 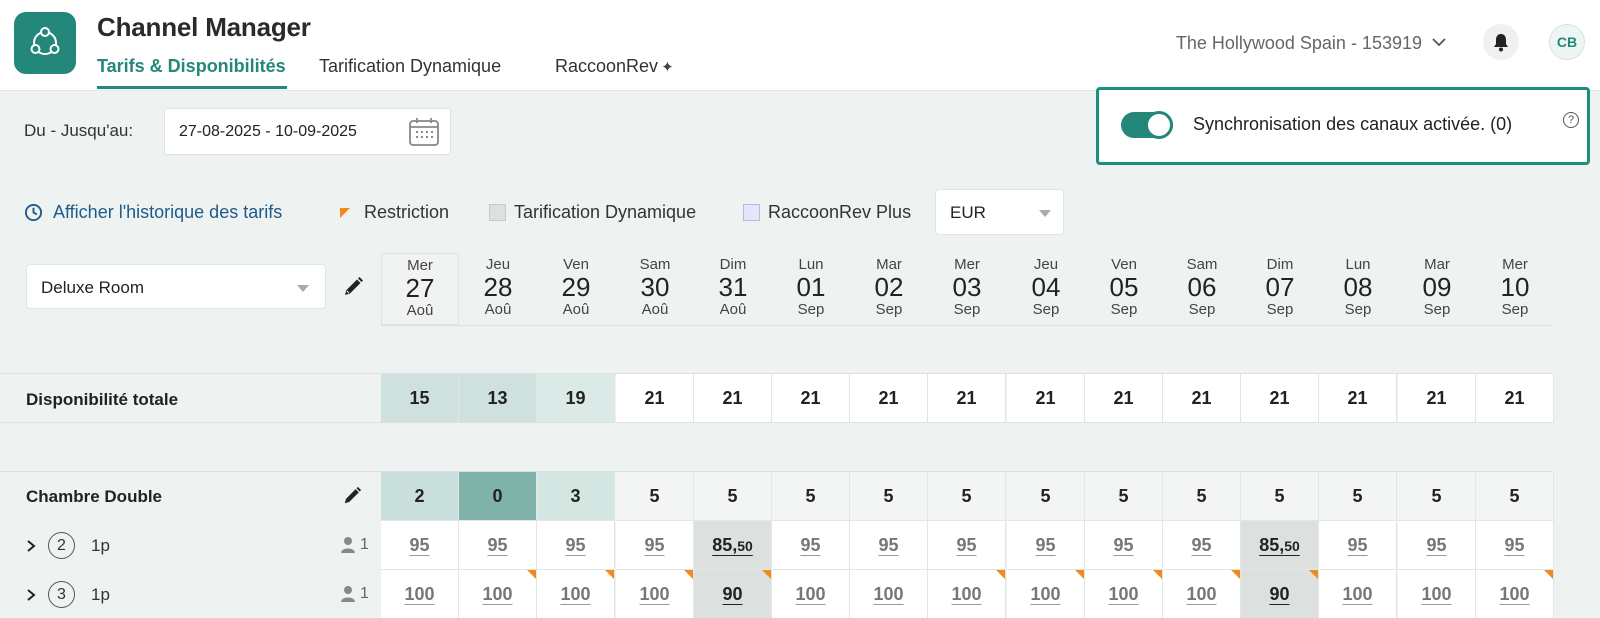 I want to click on calendar-icon, so click(x=424, y=132).